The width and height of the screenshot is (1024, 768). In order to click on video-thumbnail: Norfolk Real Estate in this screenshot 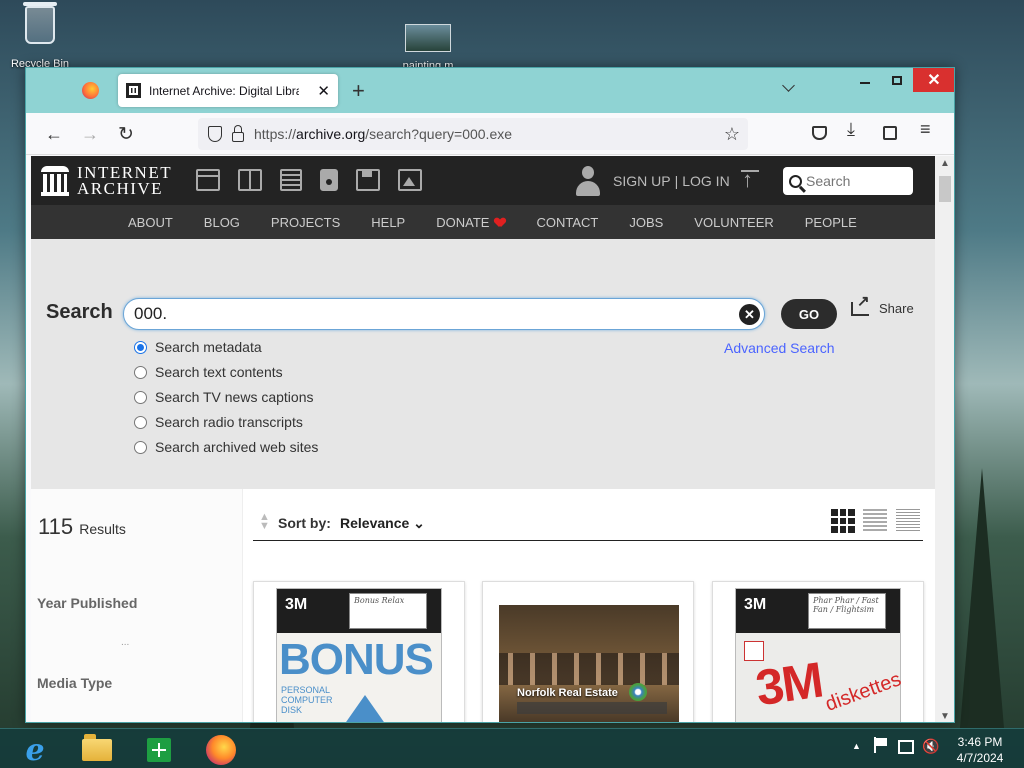, I will do `click(589, 663)`.